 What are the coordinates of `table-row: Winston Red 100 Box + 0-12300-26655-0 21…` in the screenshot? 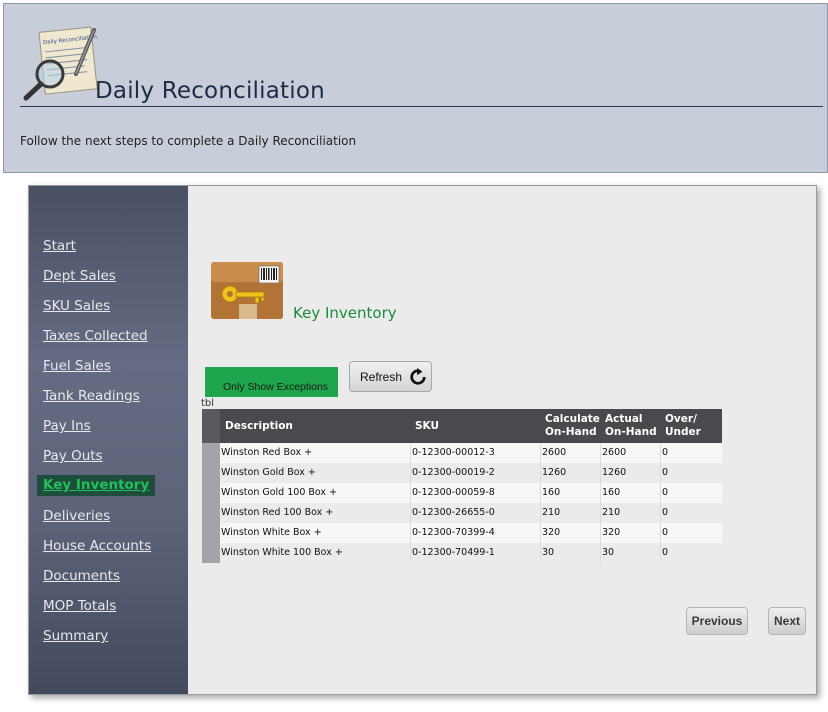 It's located at (462, 513).